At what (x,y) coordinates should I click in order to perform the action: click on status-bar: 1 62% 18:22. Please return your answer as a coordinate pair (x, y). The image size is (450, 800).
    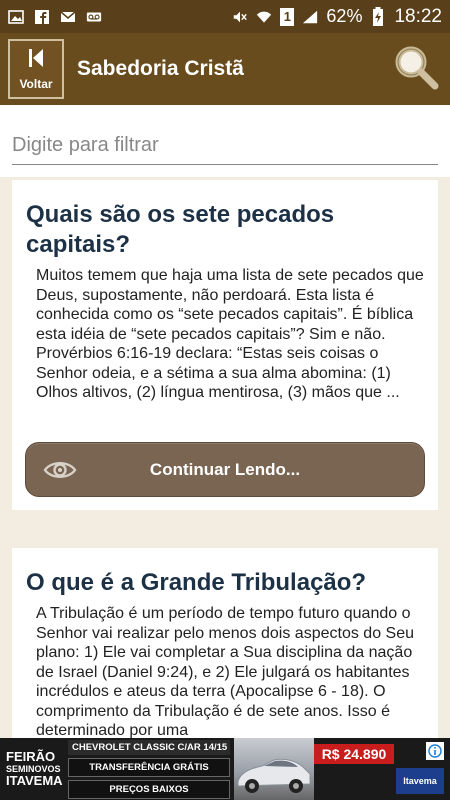
    Looking at the image, I should click on (225, 16).